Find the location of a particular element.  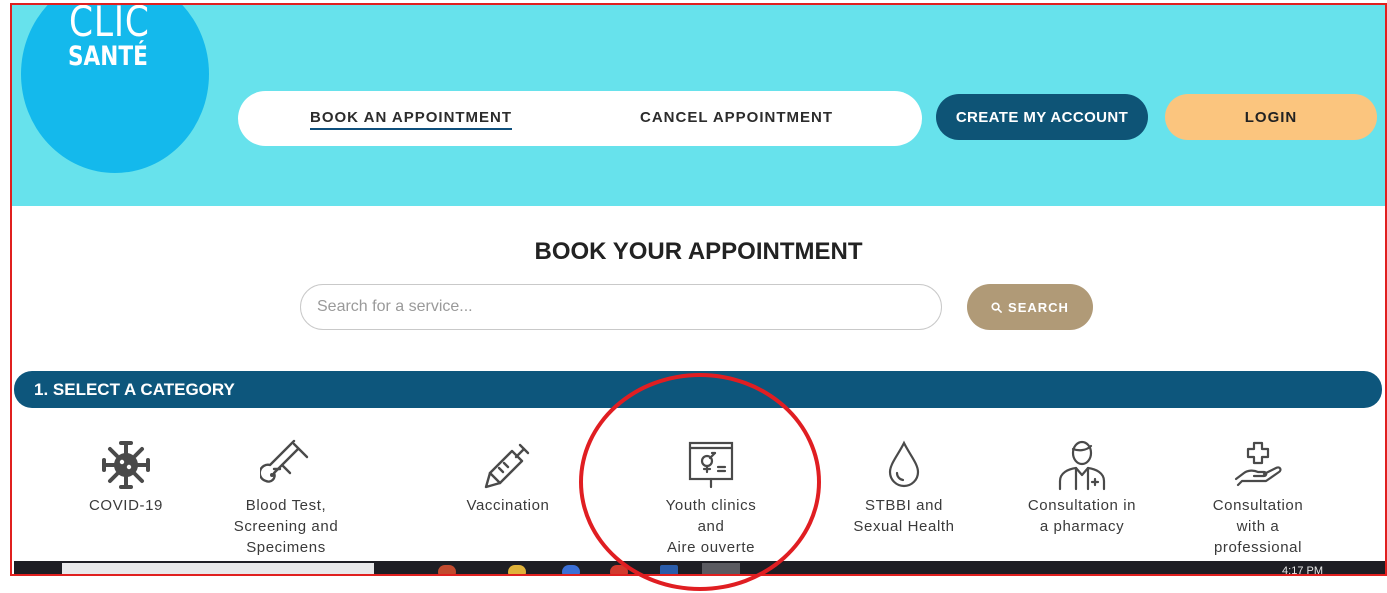

search-icon is located at coordinates (996, 307).